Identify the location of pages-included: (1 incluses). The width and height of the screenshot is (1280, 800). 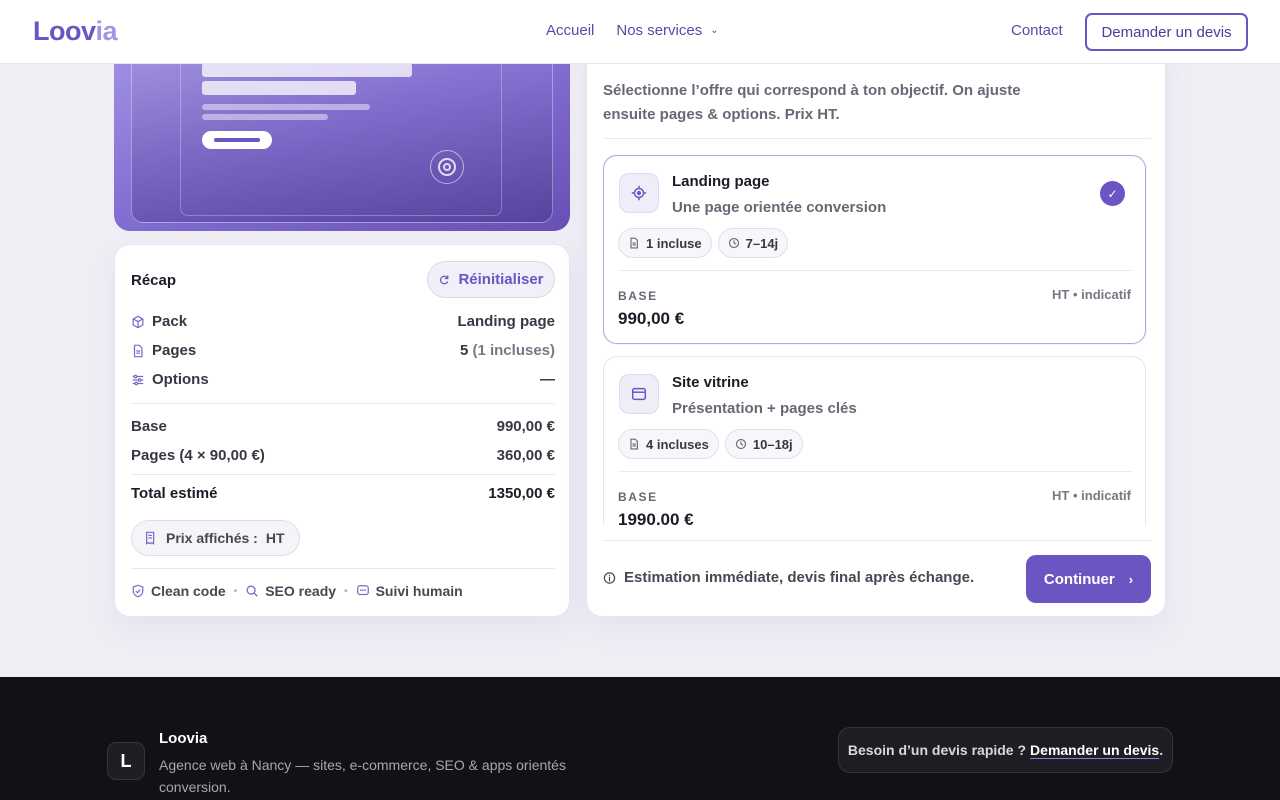
(513, 350).